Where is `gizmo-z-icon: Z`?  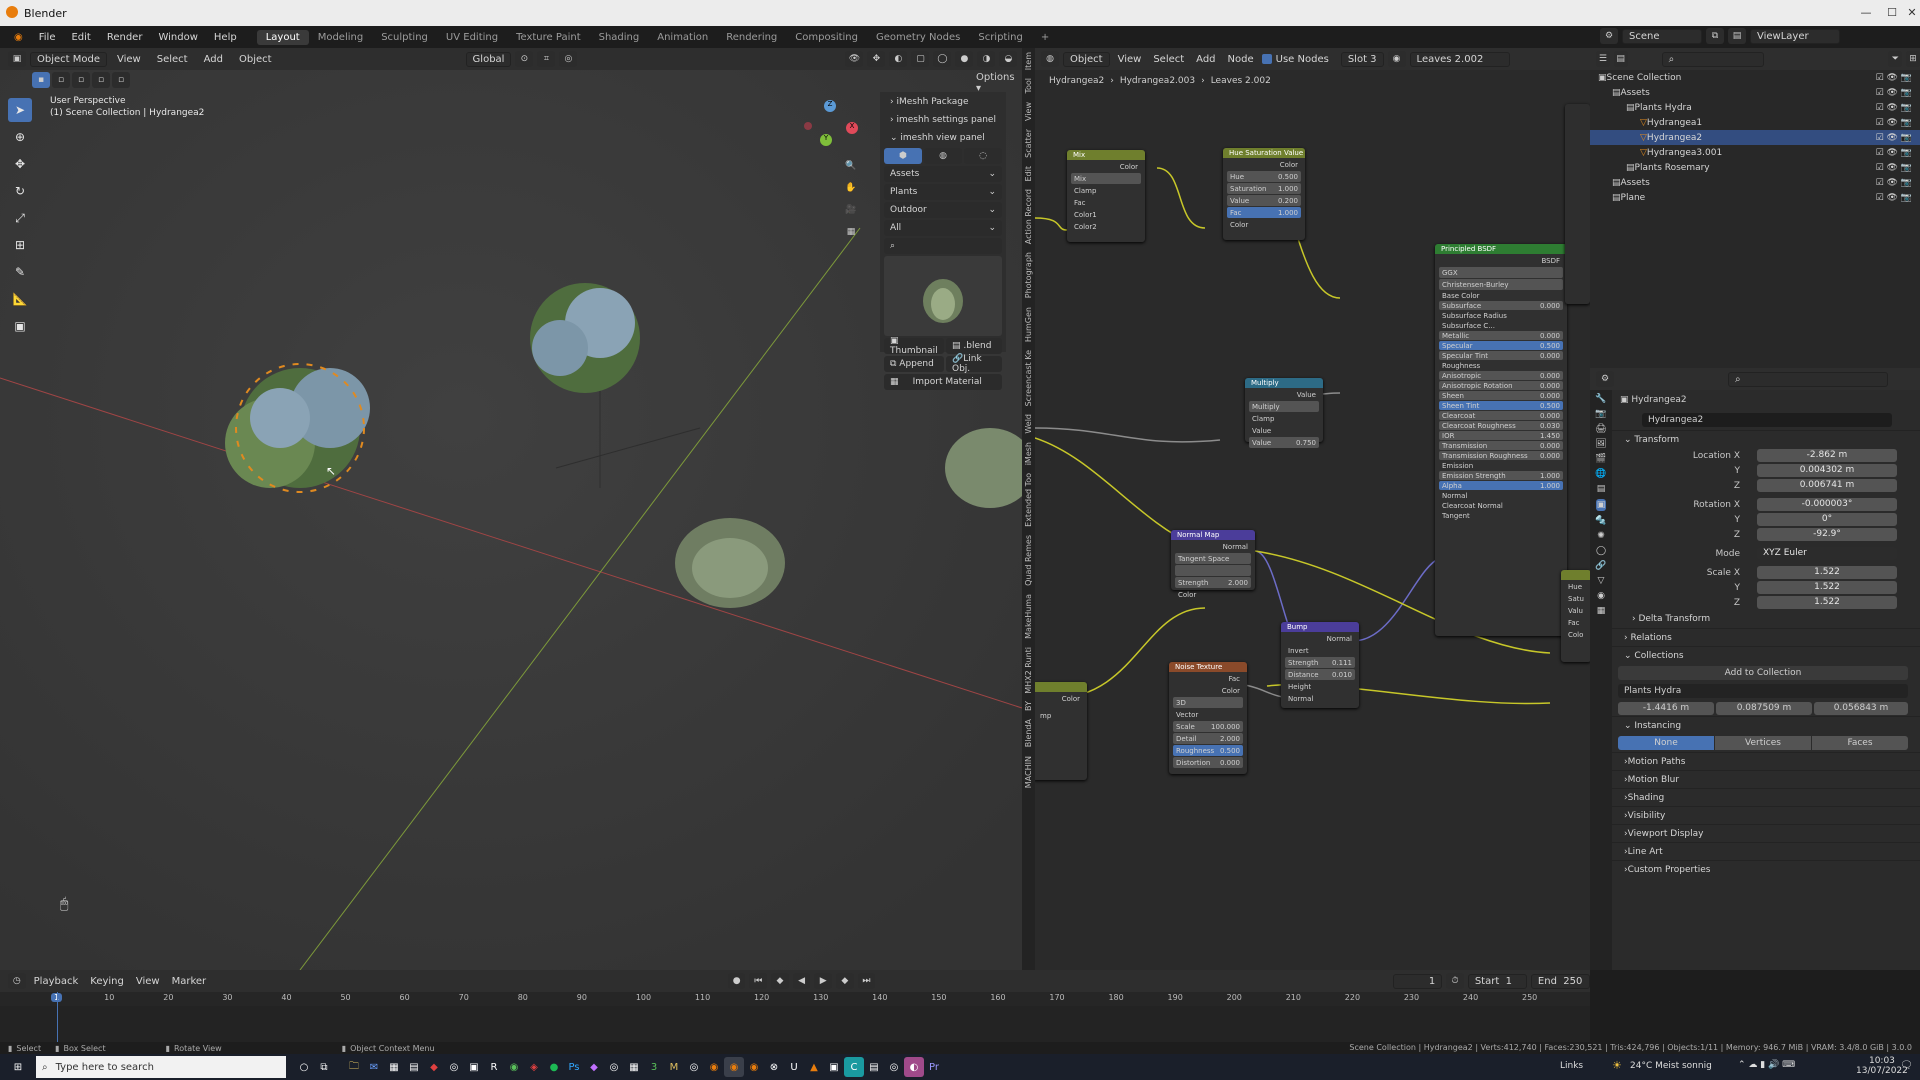
gizmo-z-icon: Z is located at coordinates (830, 106).